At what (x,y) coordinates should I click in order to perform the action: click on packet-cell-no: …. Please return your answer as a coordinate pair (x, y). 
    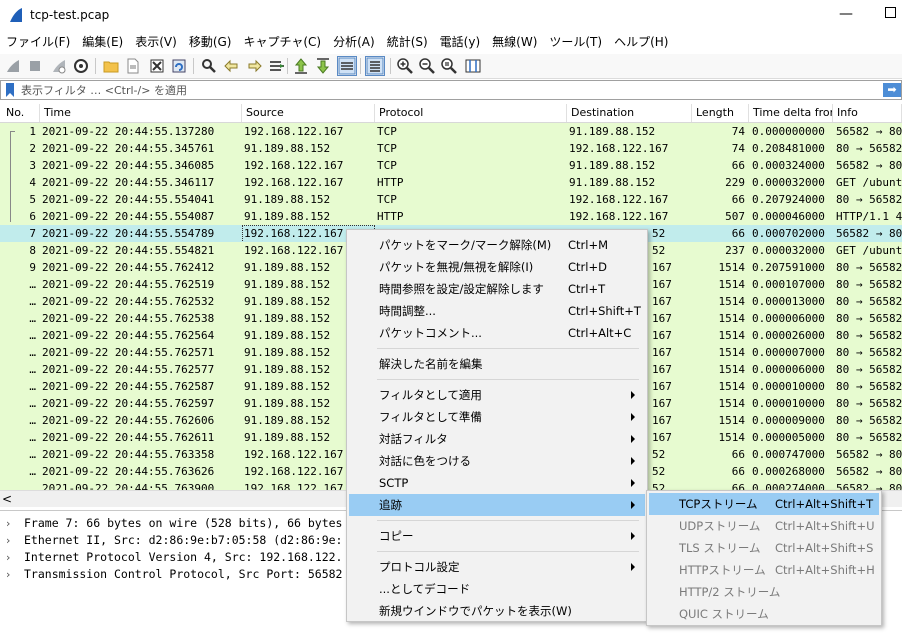
    Looking at the image, I should click on (32, 335).